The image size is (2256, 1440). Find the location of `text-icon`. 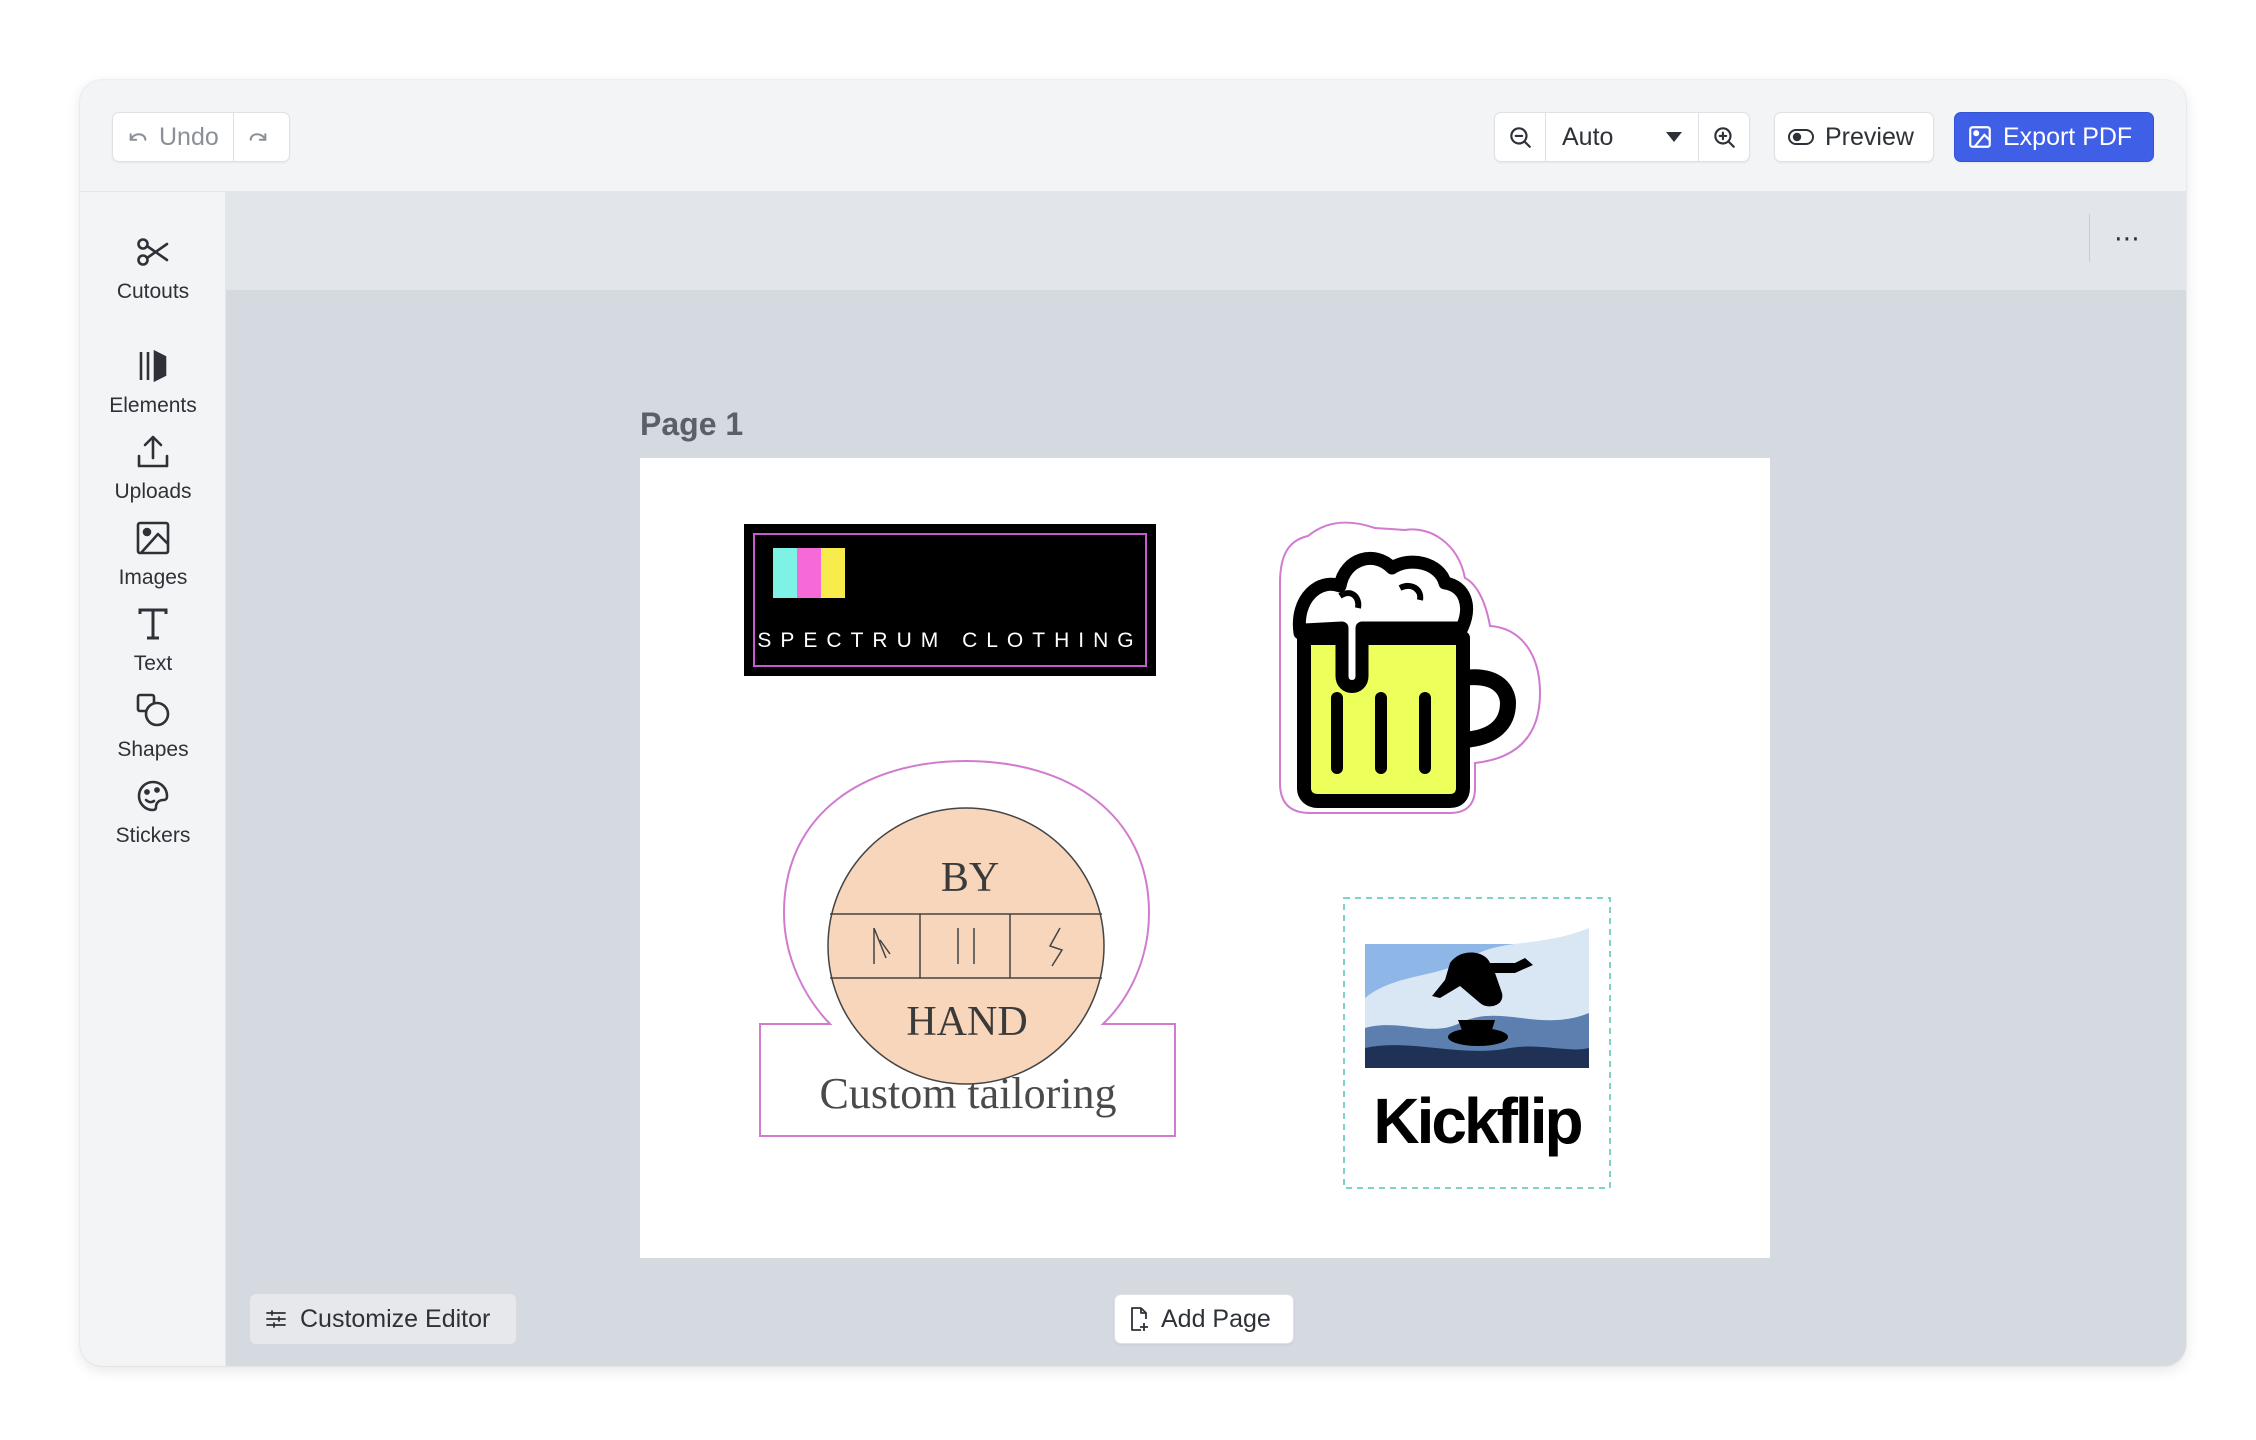

text-icon is located at coordinates (153, 624).